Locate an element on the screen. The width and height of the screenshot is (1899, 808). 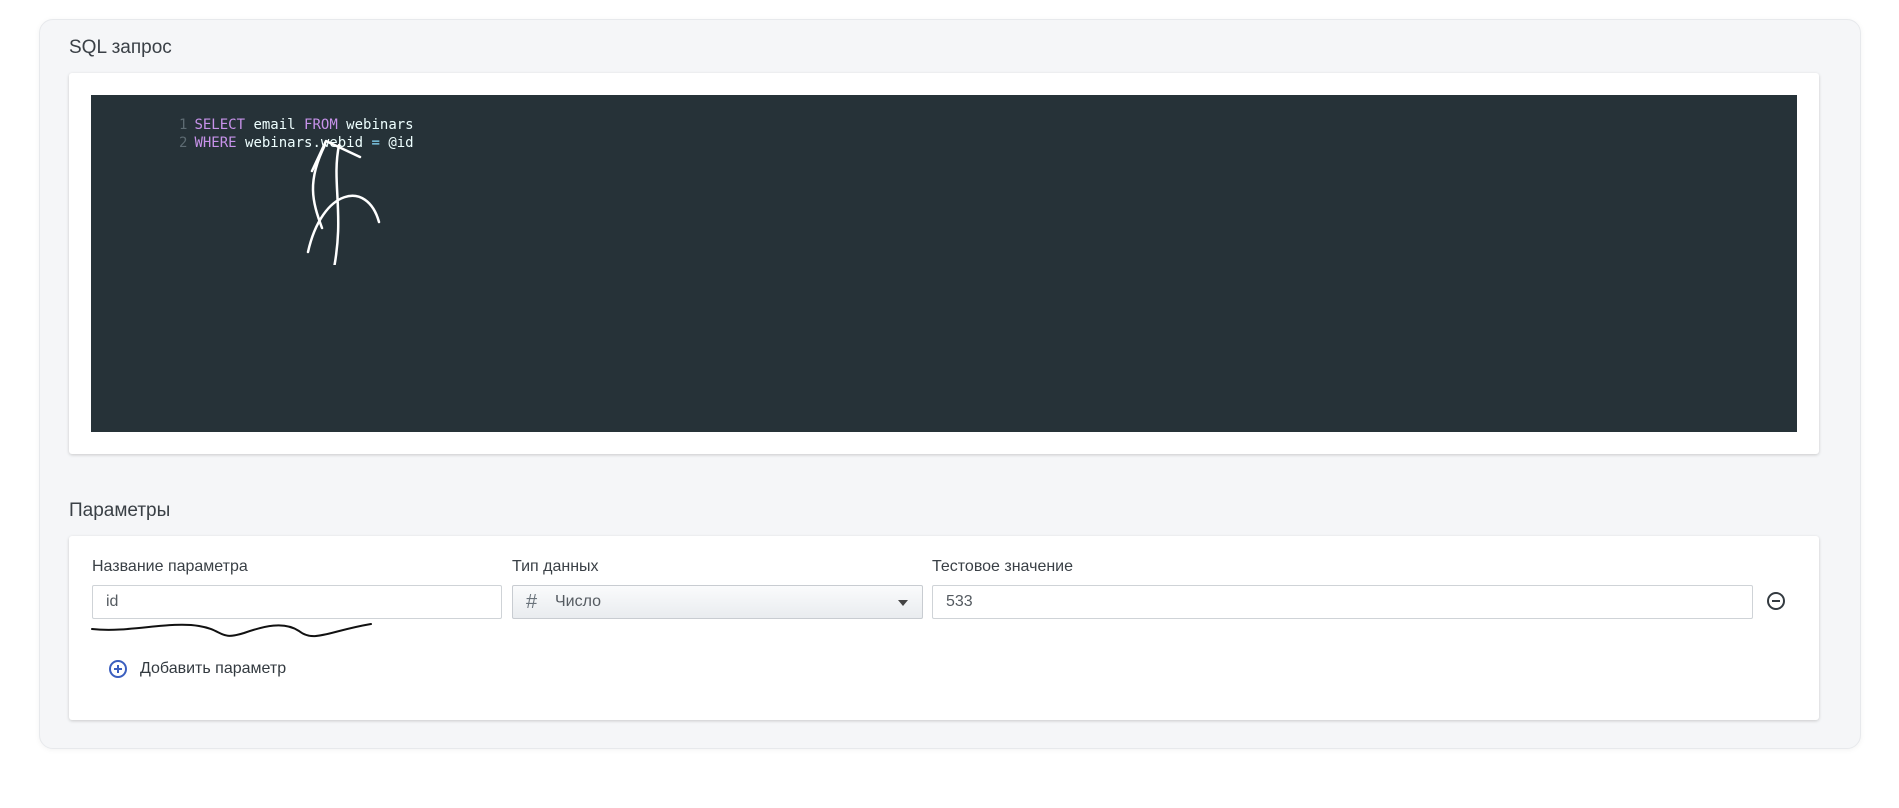
sql-section-title: SQL запрос is located at coordinates (120, 47).